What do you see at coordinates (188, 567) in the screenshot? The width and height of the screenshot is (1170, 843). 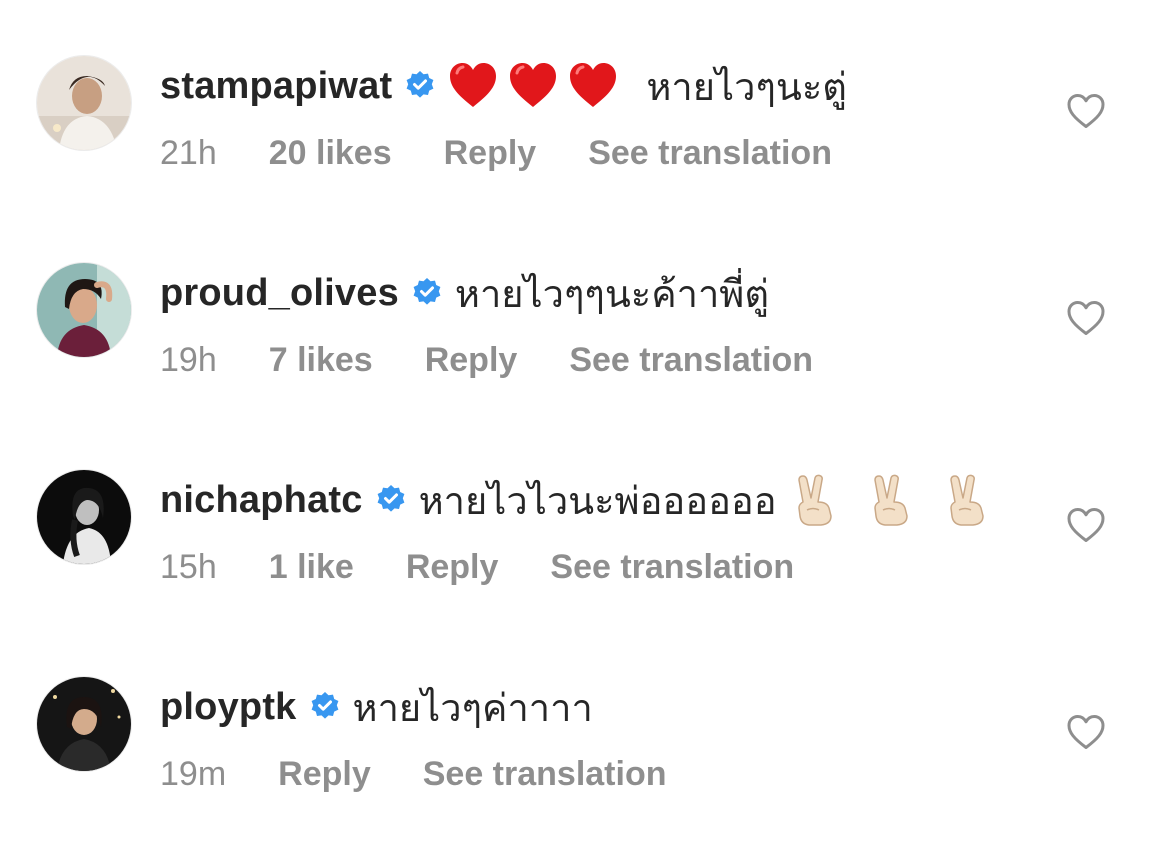 I see `comment-timestamp: 15h` at bounding box center [188, 567].